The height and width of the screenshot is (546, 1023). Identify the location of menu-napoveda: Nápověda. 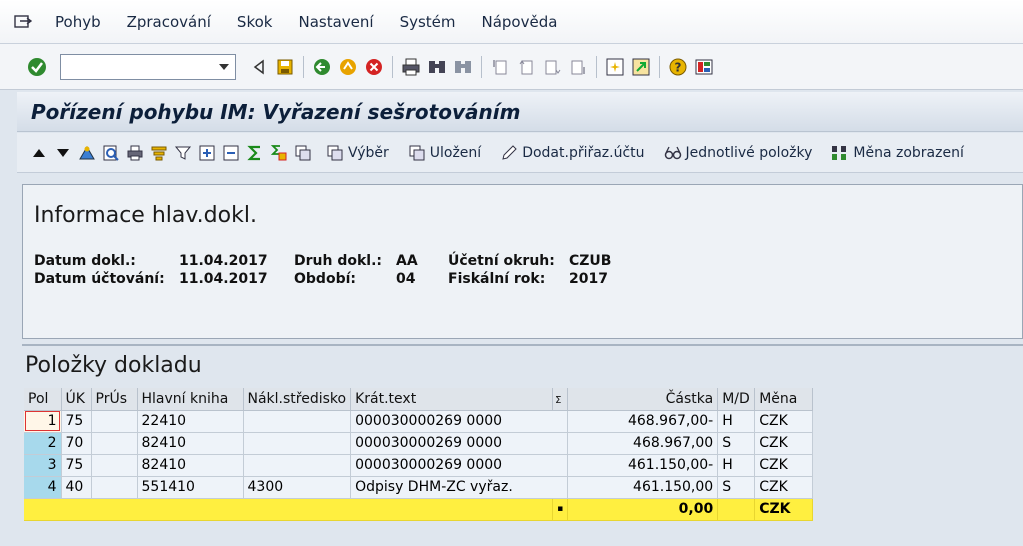
(520, 22).